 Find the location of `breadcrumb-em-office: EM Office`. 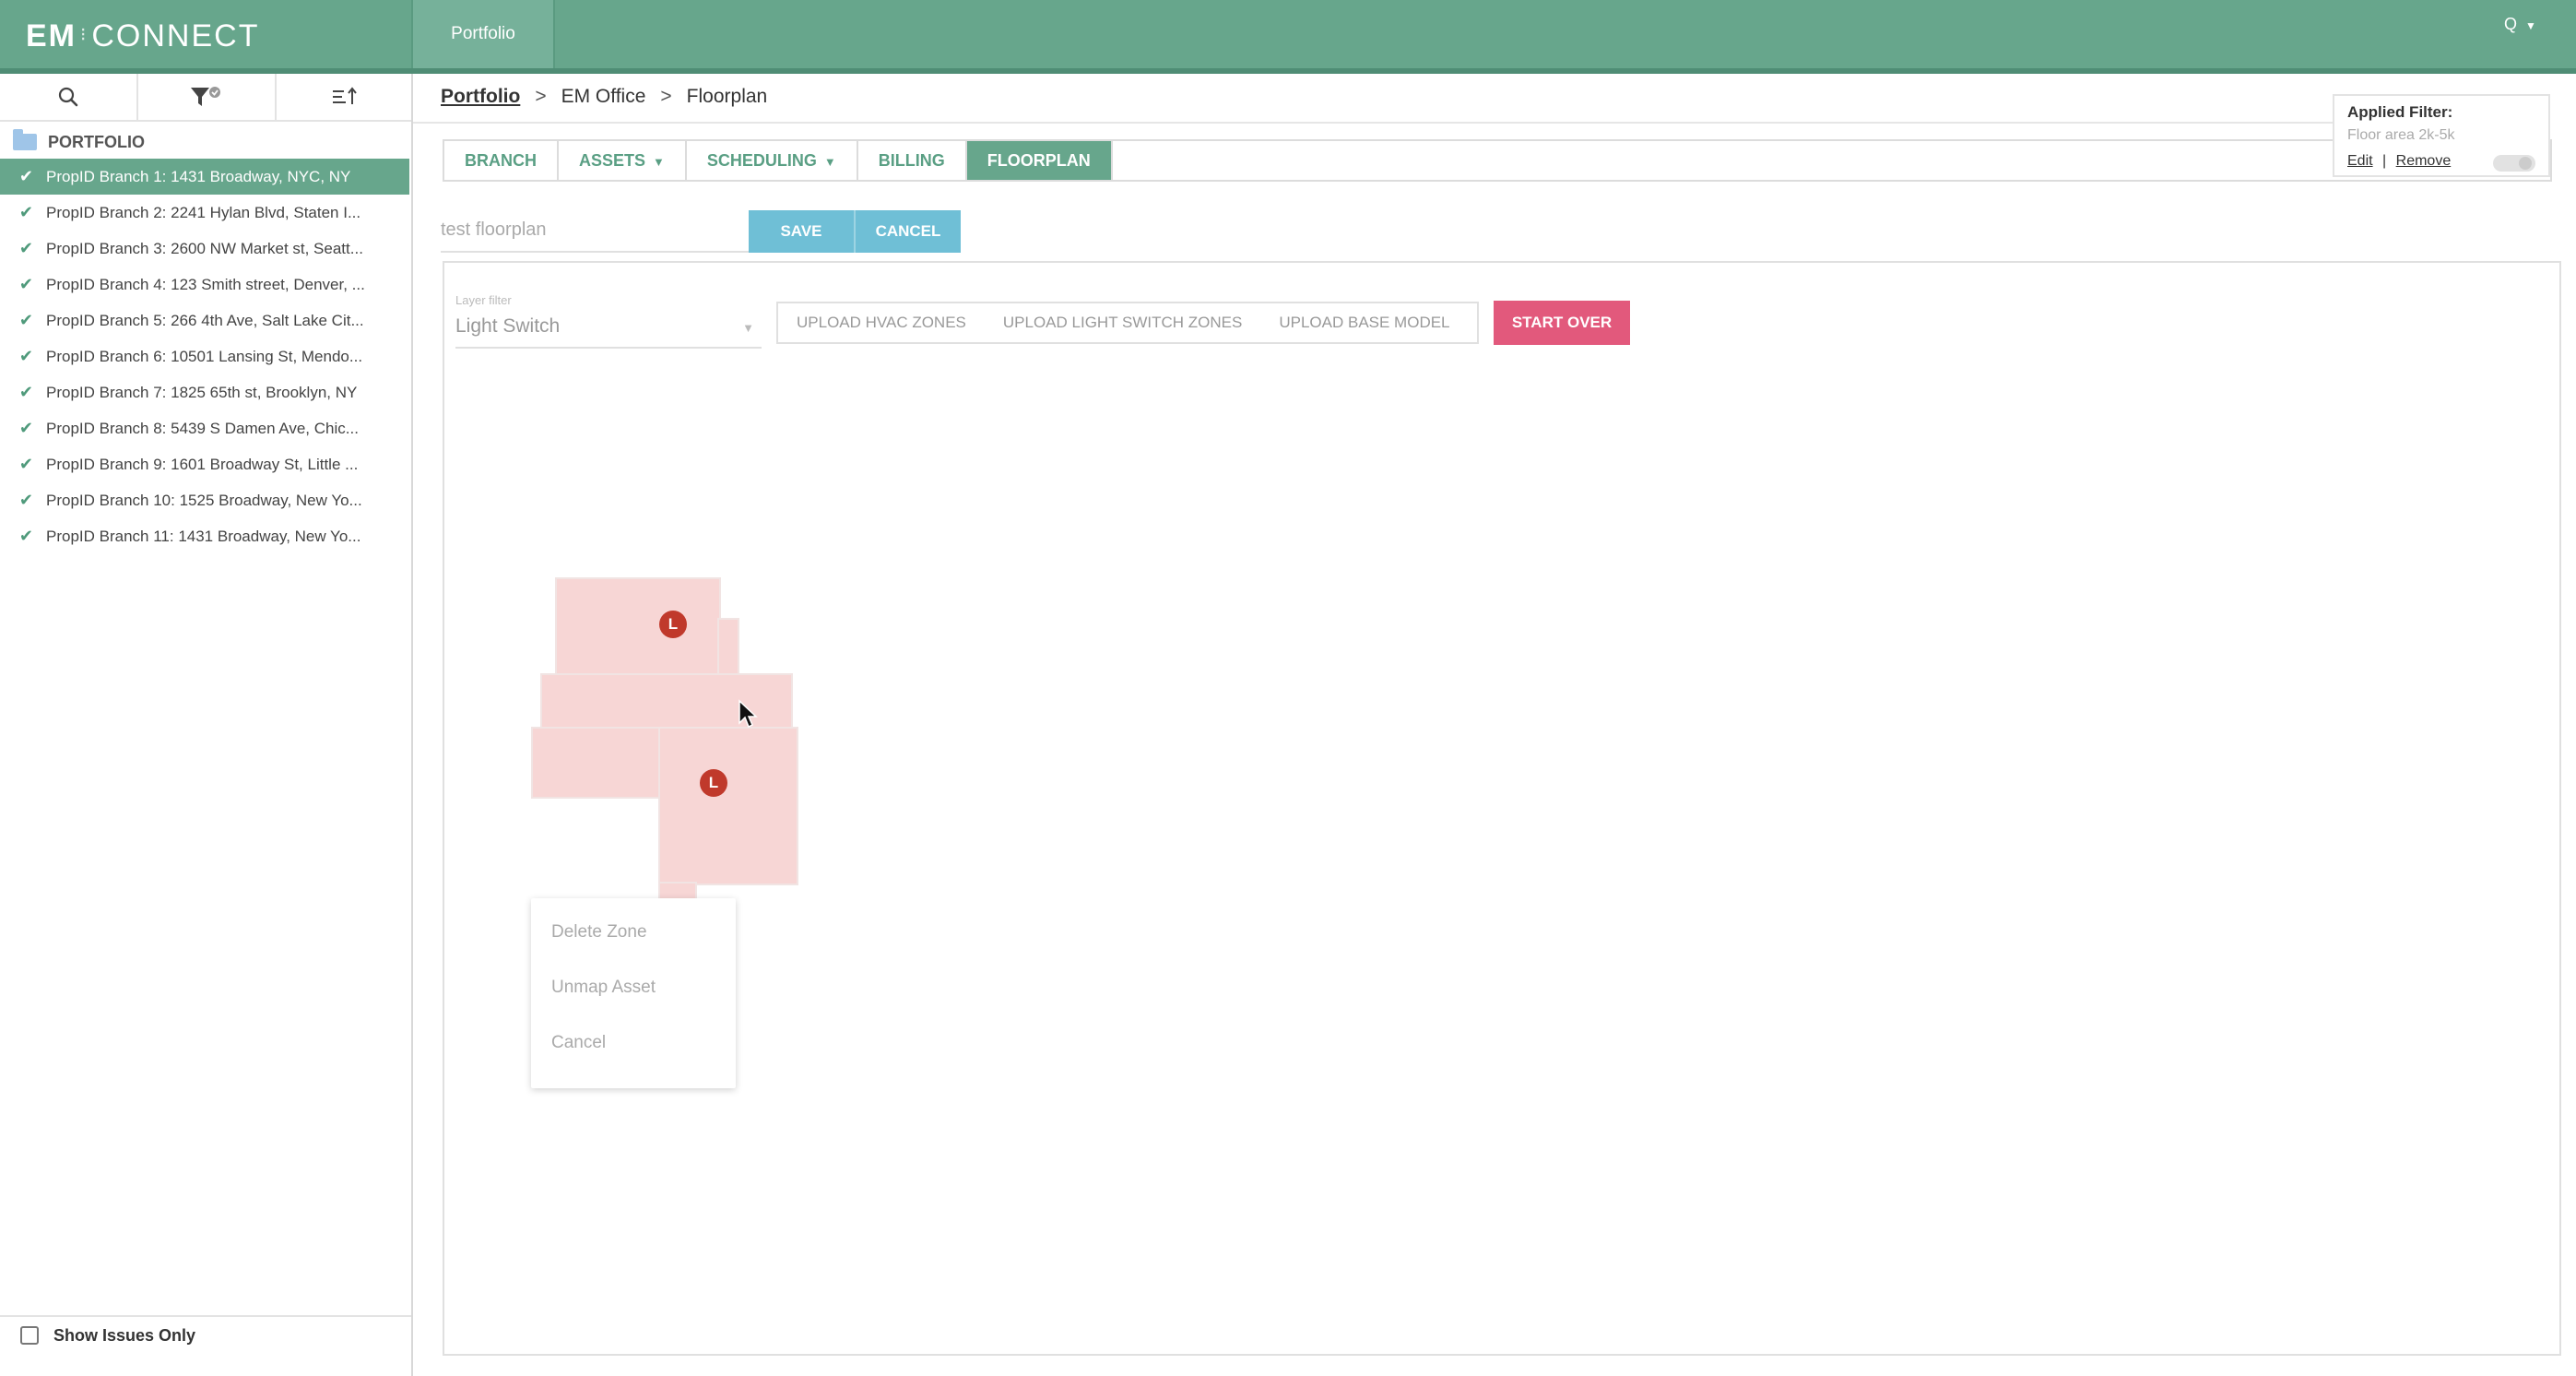

breadcrumb-em-office: EM Office is located at coordinates (603, 96).